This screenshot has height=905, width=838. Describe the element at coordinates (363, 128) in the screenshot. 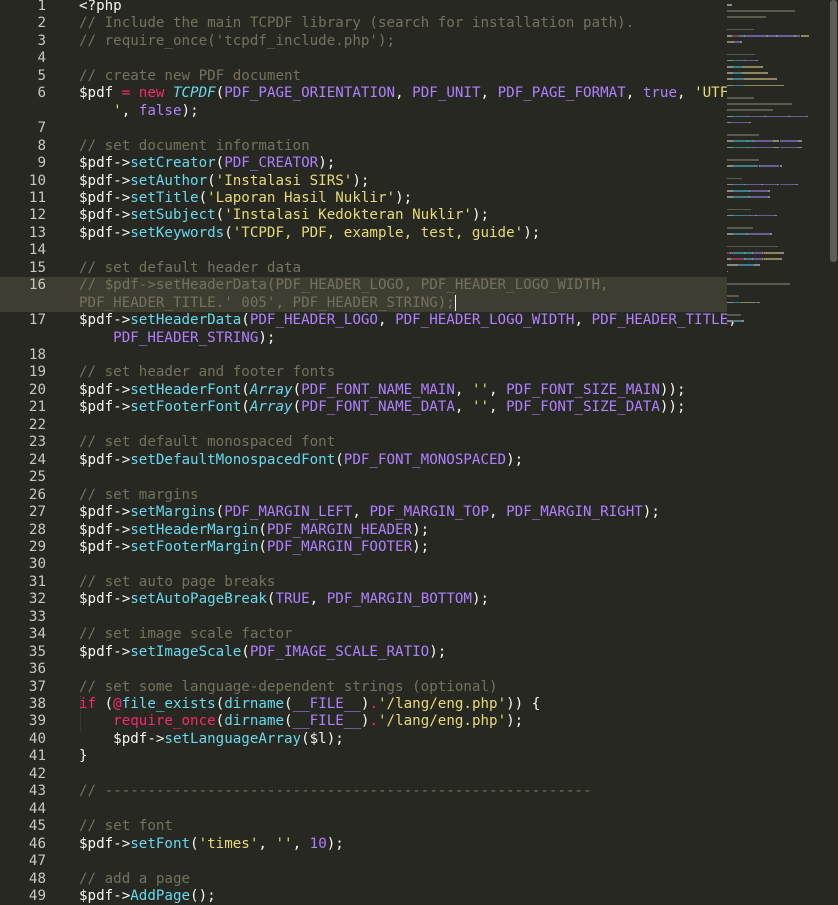

I see `code-line: 7` at that location.